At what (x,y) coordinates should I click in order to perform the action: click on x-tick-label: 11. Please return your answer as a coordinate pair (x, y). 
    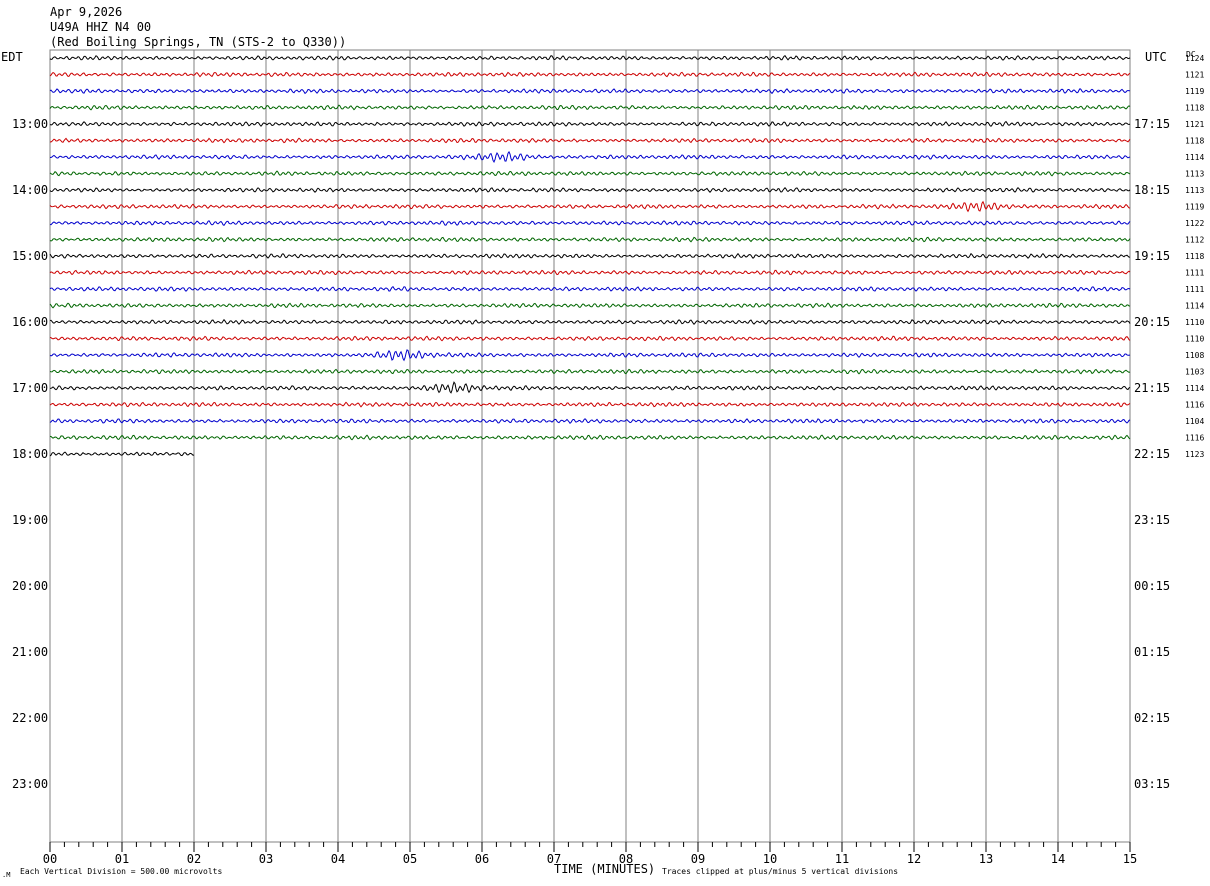
    Looking at the image, I should click on (842, 859).